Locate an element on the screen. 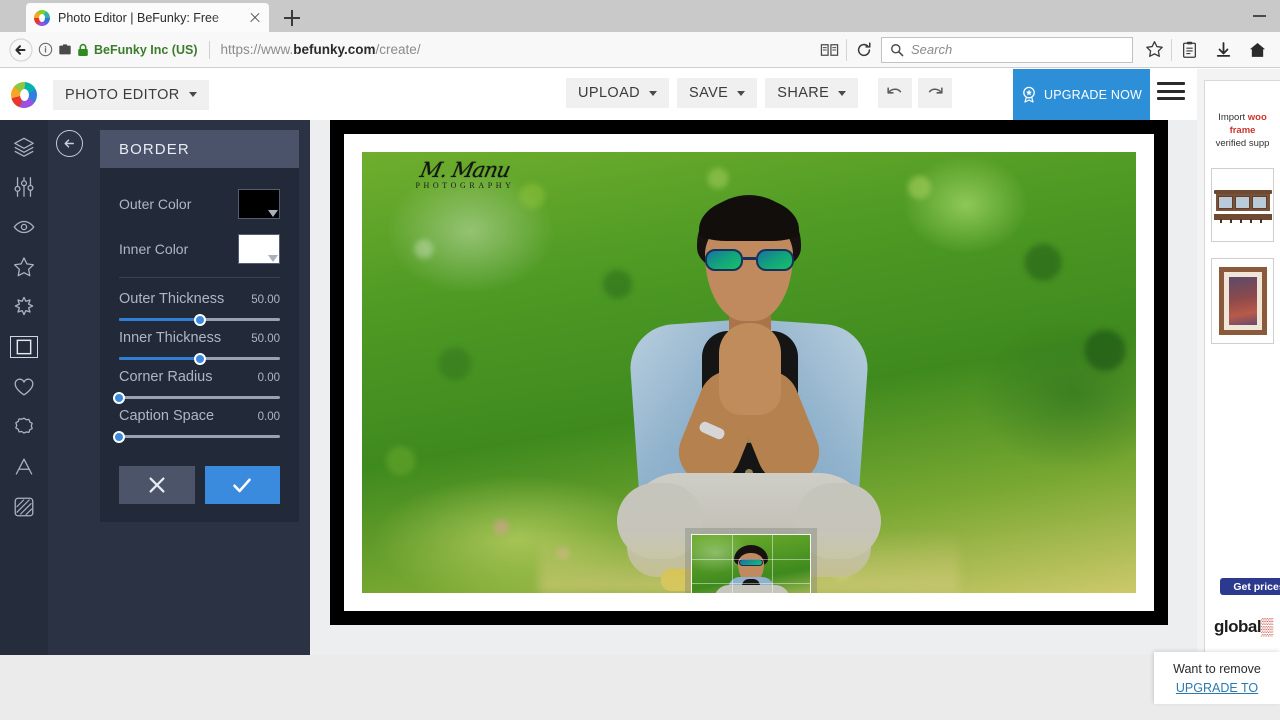 The image size is (1280, 720). cancel-button is located at coordinates (157, 485).